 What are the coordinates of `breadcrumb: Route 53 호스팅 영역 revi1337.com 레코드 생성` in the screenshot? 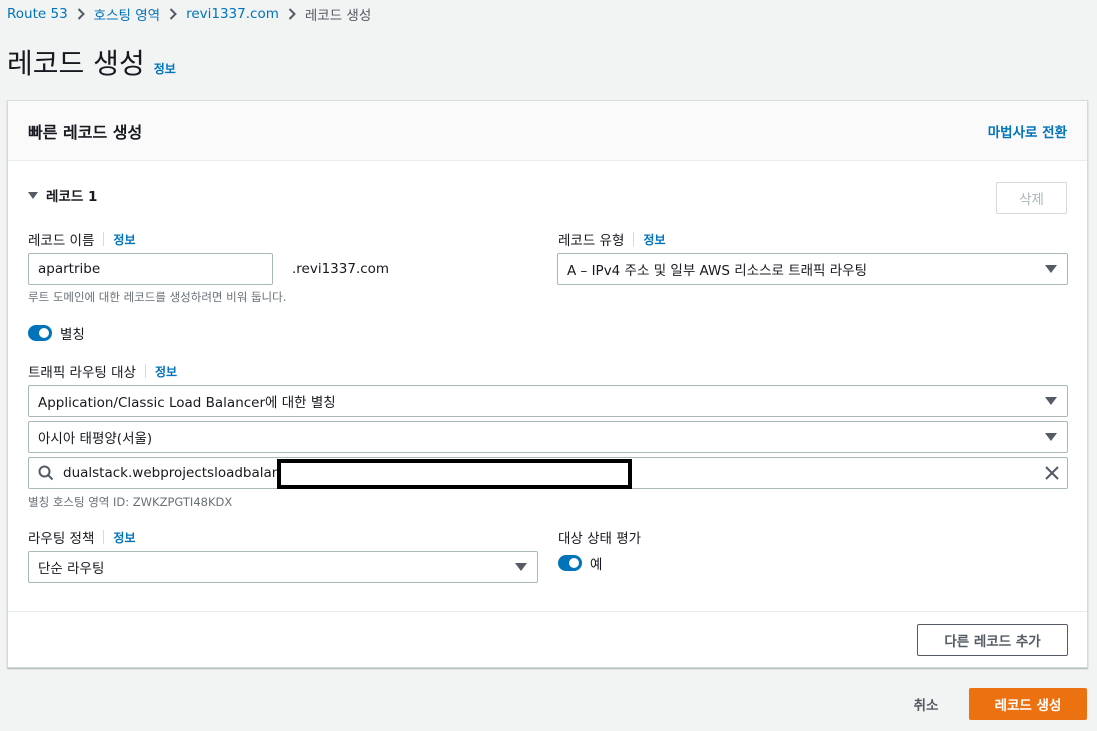 It's located at (189, 14).